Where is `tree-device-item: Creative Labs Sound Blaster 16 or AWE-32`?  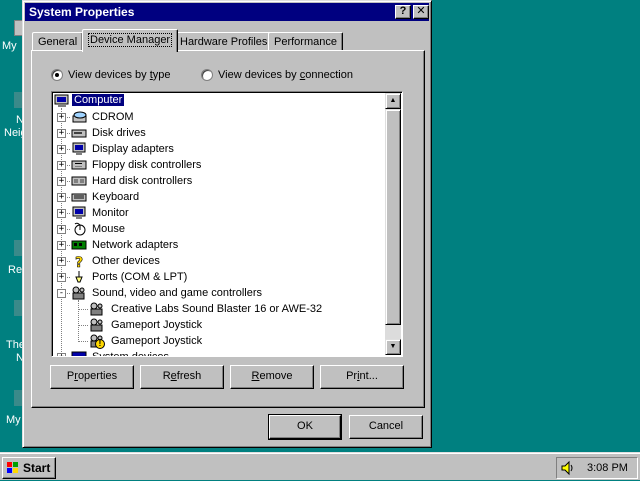
tree-device-item: Creative Labs Sound Blaster 16 or AWE-32 is located at coordinates (219, 309).